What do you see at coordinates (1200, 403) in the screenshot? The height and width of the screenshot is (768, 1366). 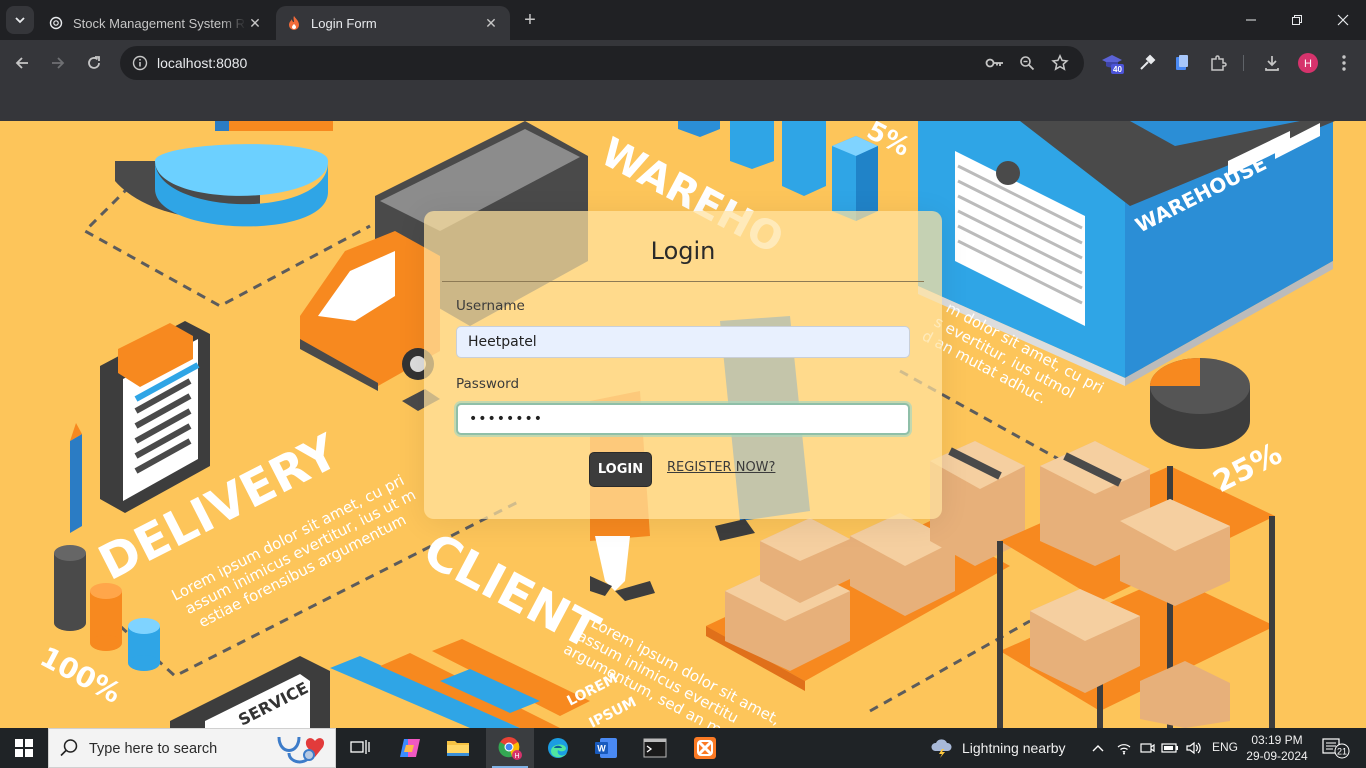 I see `pie-chart` at bounding box center [1200, 403].